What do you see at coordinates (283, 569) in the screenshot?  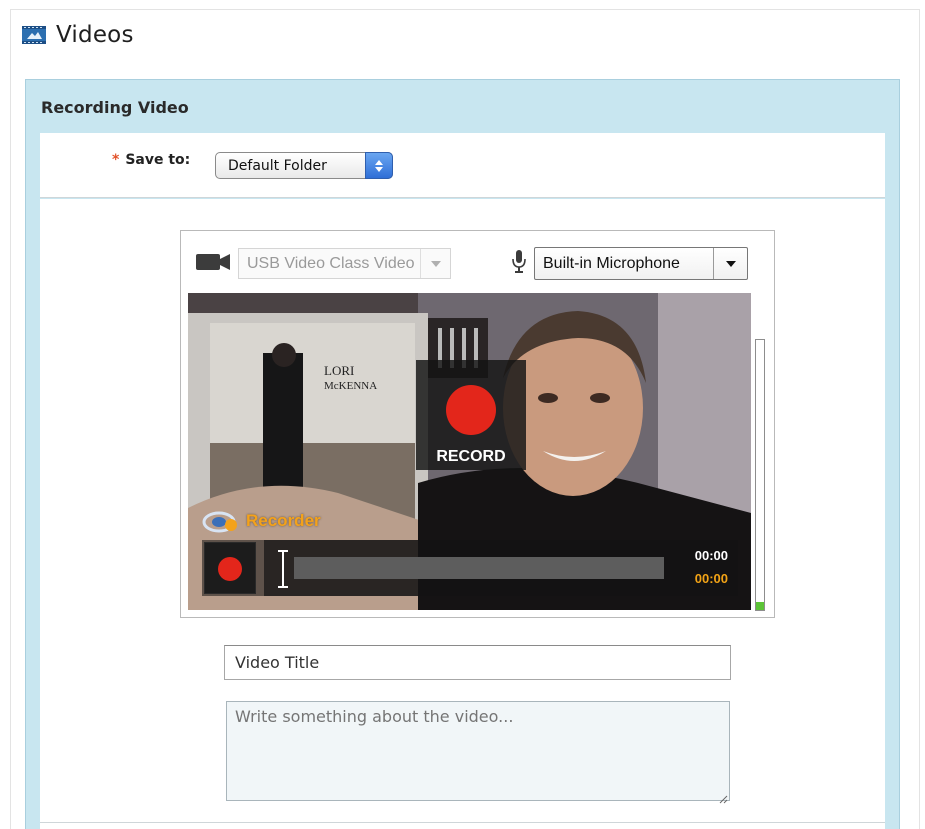 I see `scrub-handle` at bounding box center [283, 569].